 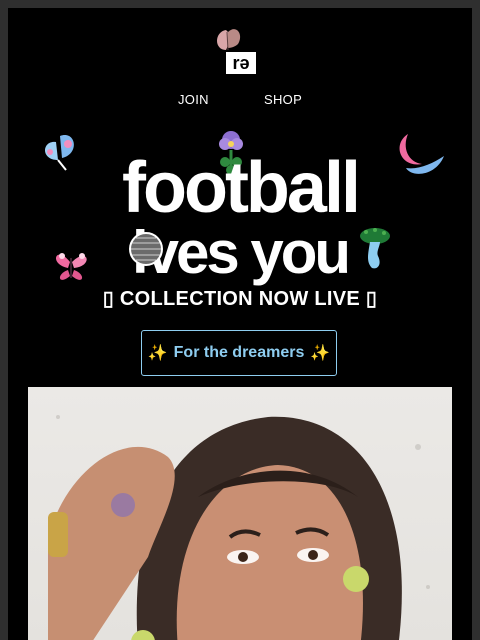 What do you see at coordinates (240, 63) in the screenshot?
I see `logo-text: rə` at bounding box center [240, 63].